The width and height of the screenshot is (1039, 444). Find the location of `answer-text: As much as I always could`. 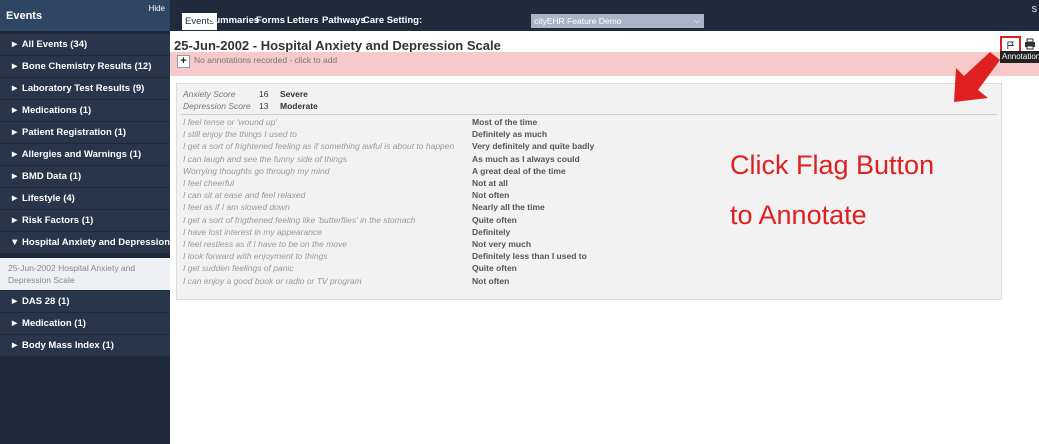

answer-text: As much as I always could is located at coordinates (526, 158).